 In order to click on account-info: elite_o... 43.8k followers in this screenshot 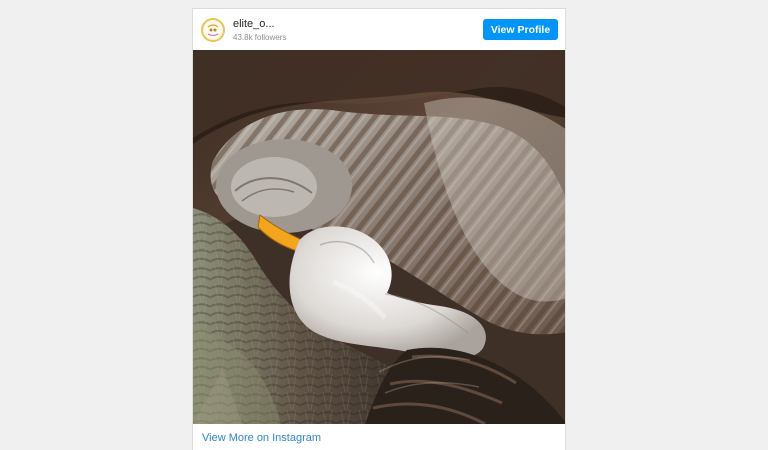, I will do `click(358, 30)`.